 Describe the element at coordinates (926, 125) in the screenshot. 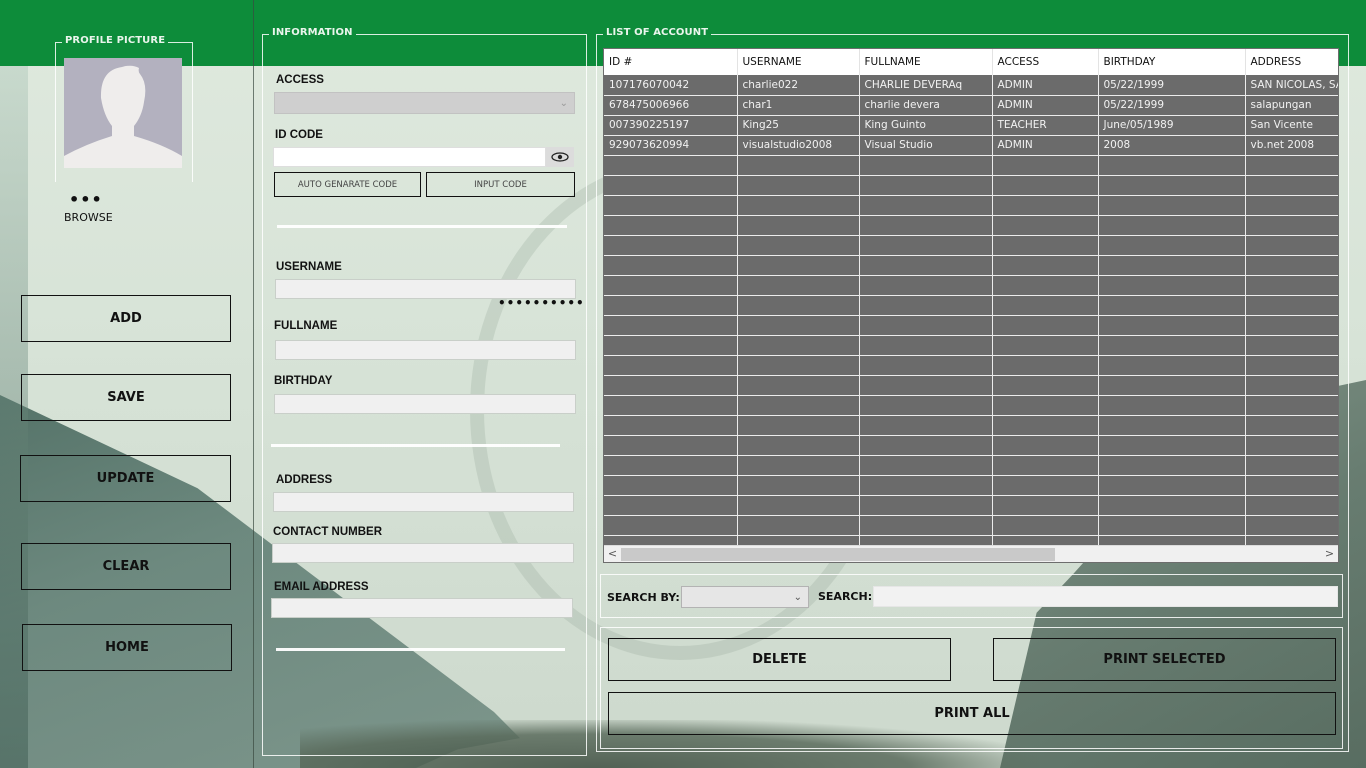

I see `table-cell: King Guinto` at that location.